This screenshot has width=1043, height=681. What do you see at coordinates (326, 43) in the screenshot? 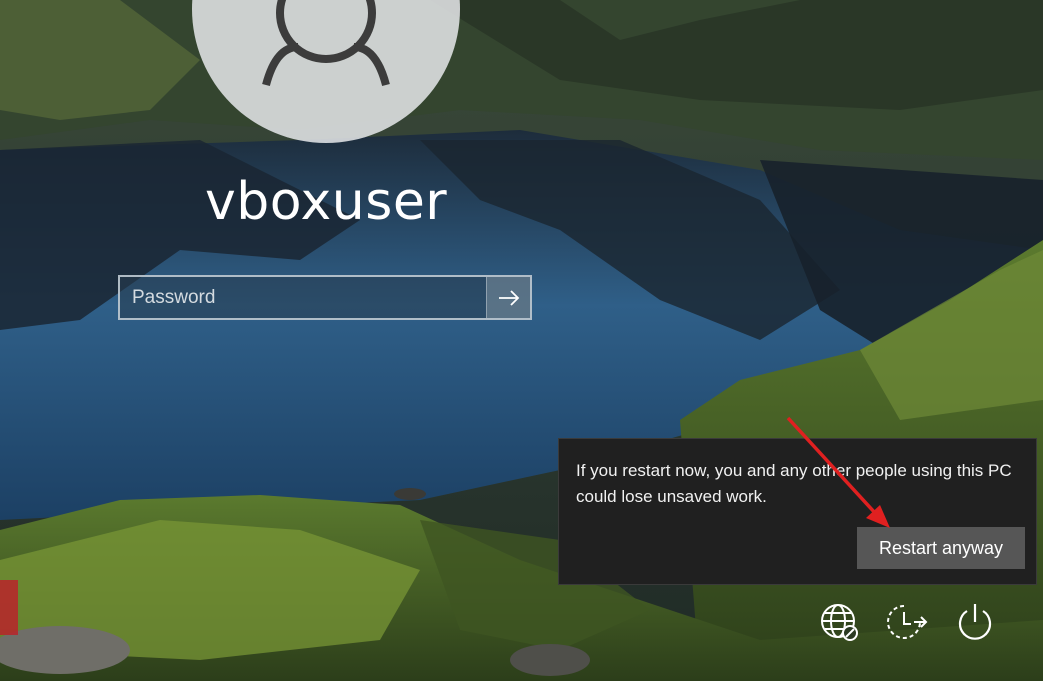
I see `person-icon` at bounding box center [326, 43].